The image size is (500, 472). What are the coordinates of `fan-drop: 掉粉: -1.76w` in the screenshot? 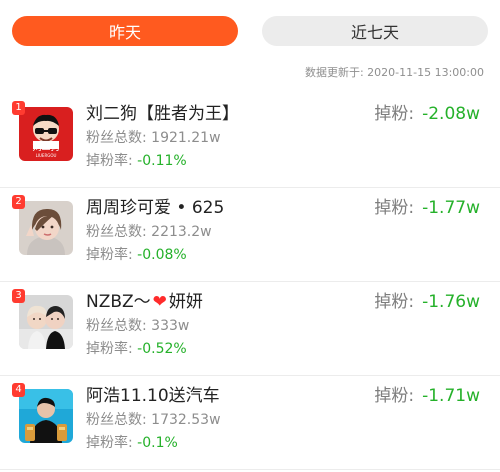 It's located at (427, 302).